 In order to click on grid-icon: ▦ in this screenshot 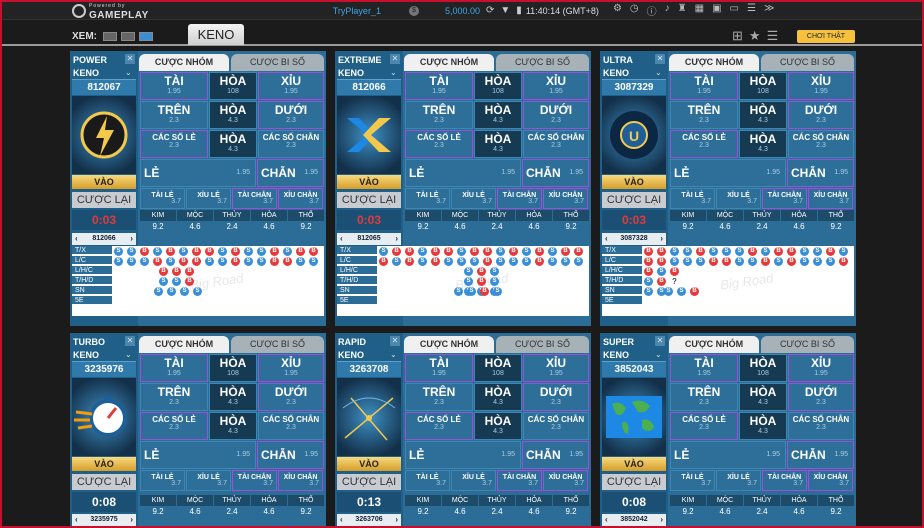, I will do `click(699, 10)`.